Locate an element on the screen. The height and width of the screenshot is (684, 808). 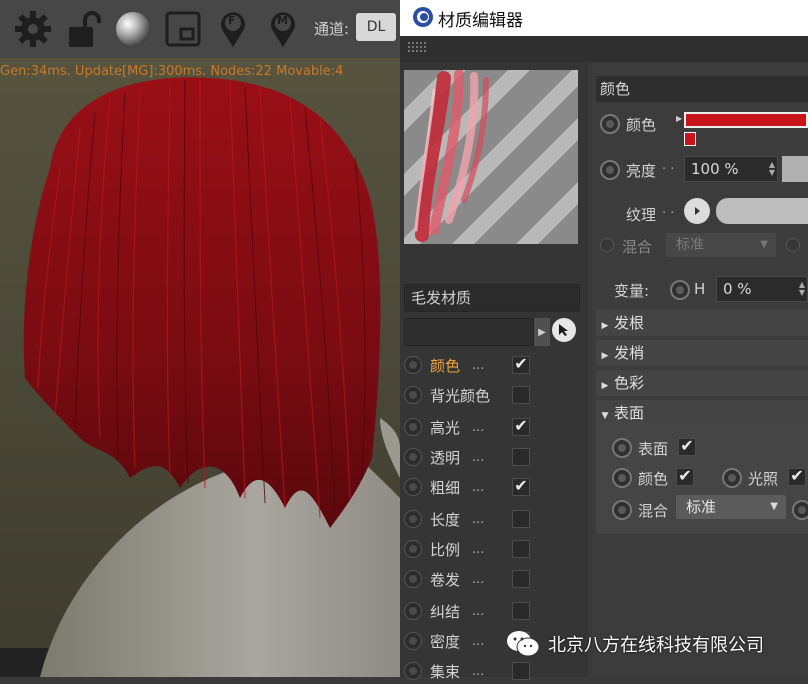
surface-color-label: 颜色 is located at coordinates (653, 479).